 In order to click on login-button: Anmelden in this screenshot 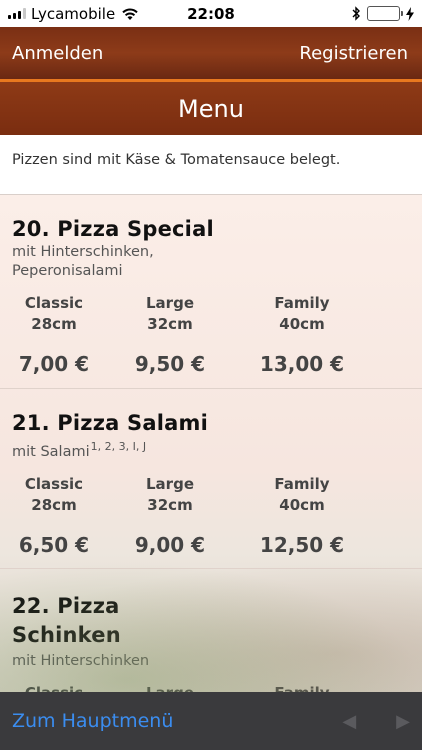, I will do `click(57, 53)`.